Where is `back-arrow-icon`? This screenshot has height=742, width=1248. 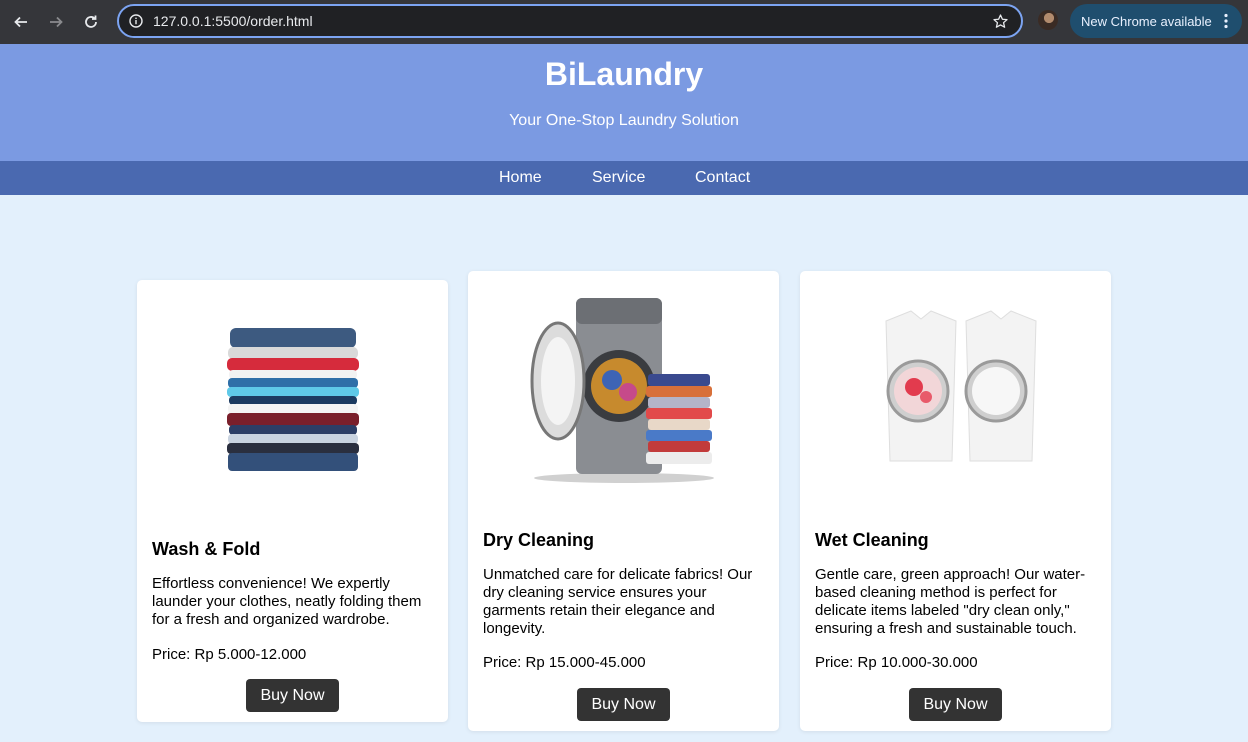 back-arrow-icon is located at coordinates (20, 22).